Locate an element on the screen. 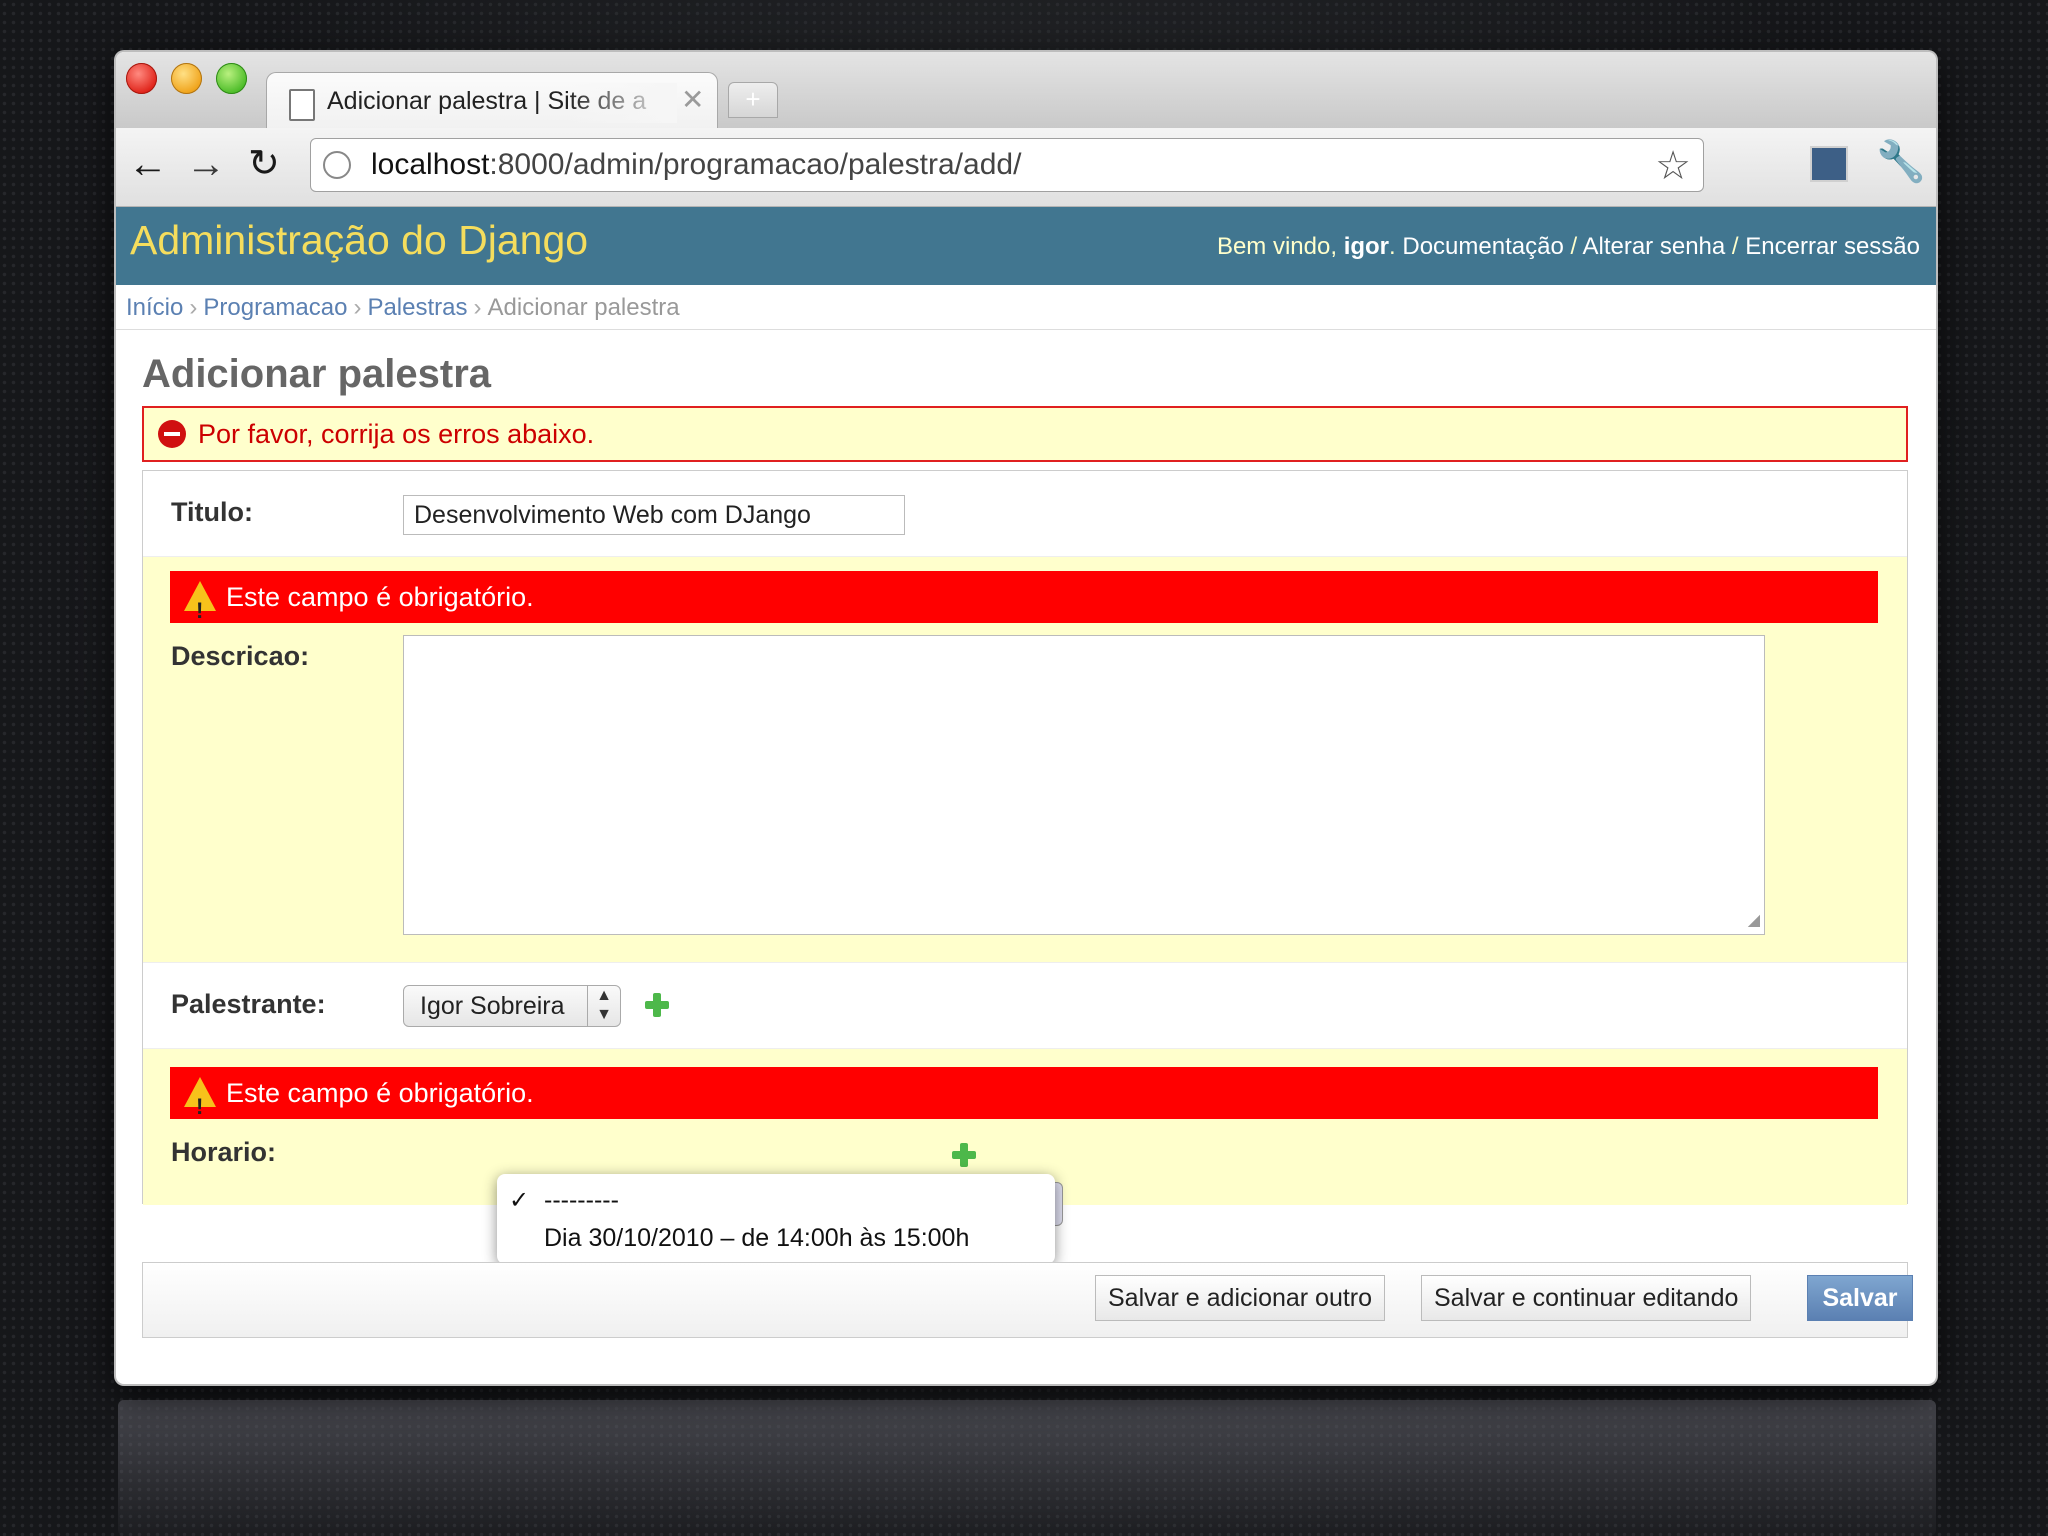  resize-grip-icon: ◢ is located at coordinates (1754, 920).